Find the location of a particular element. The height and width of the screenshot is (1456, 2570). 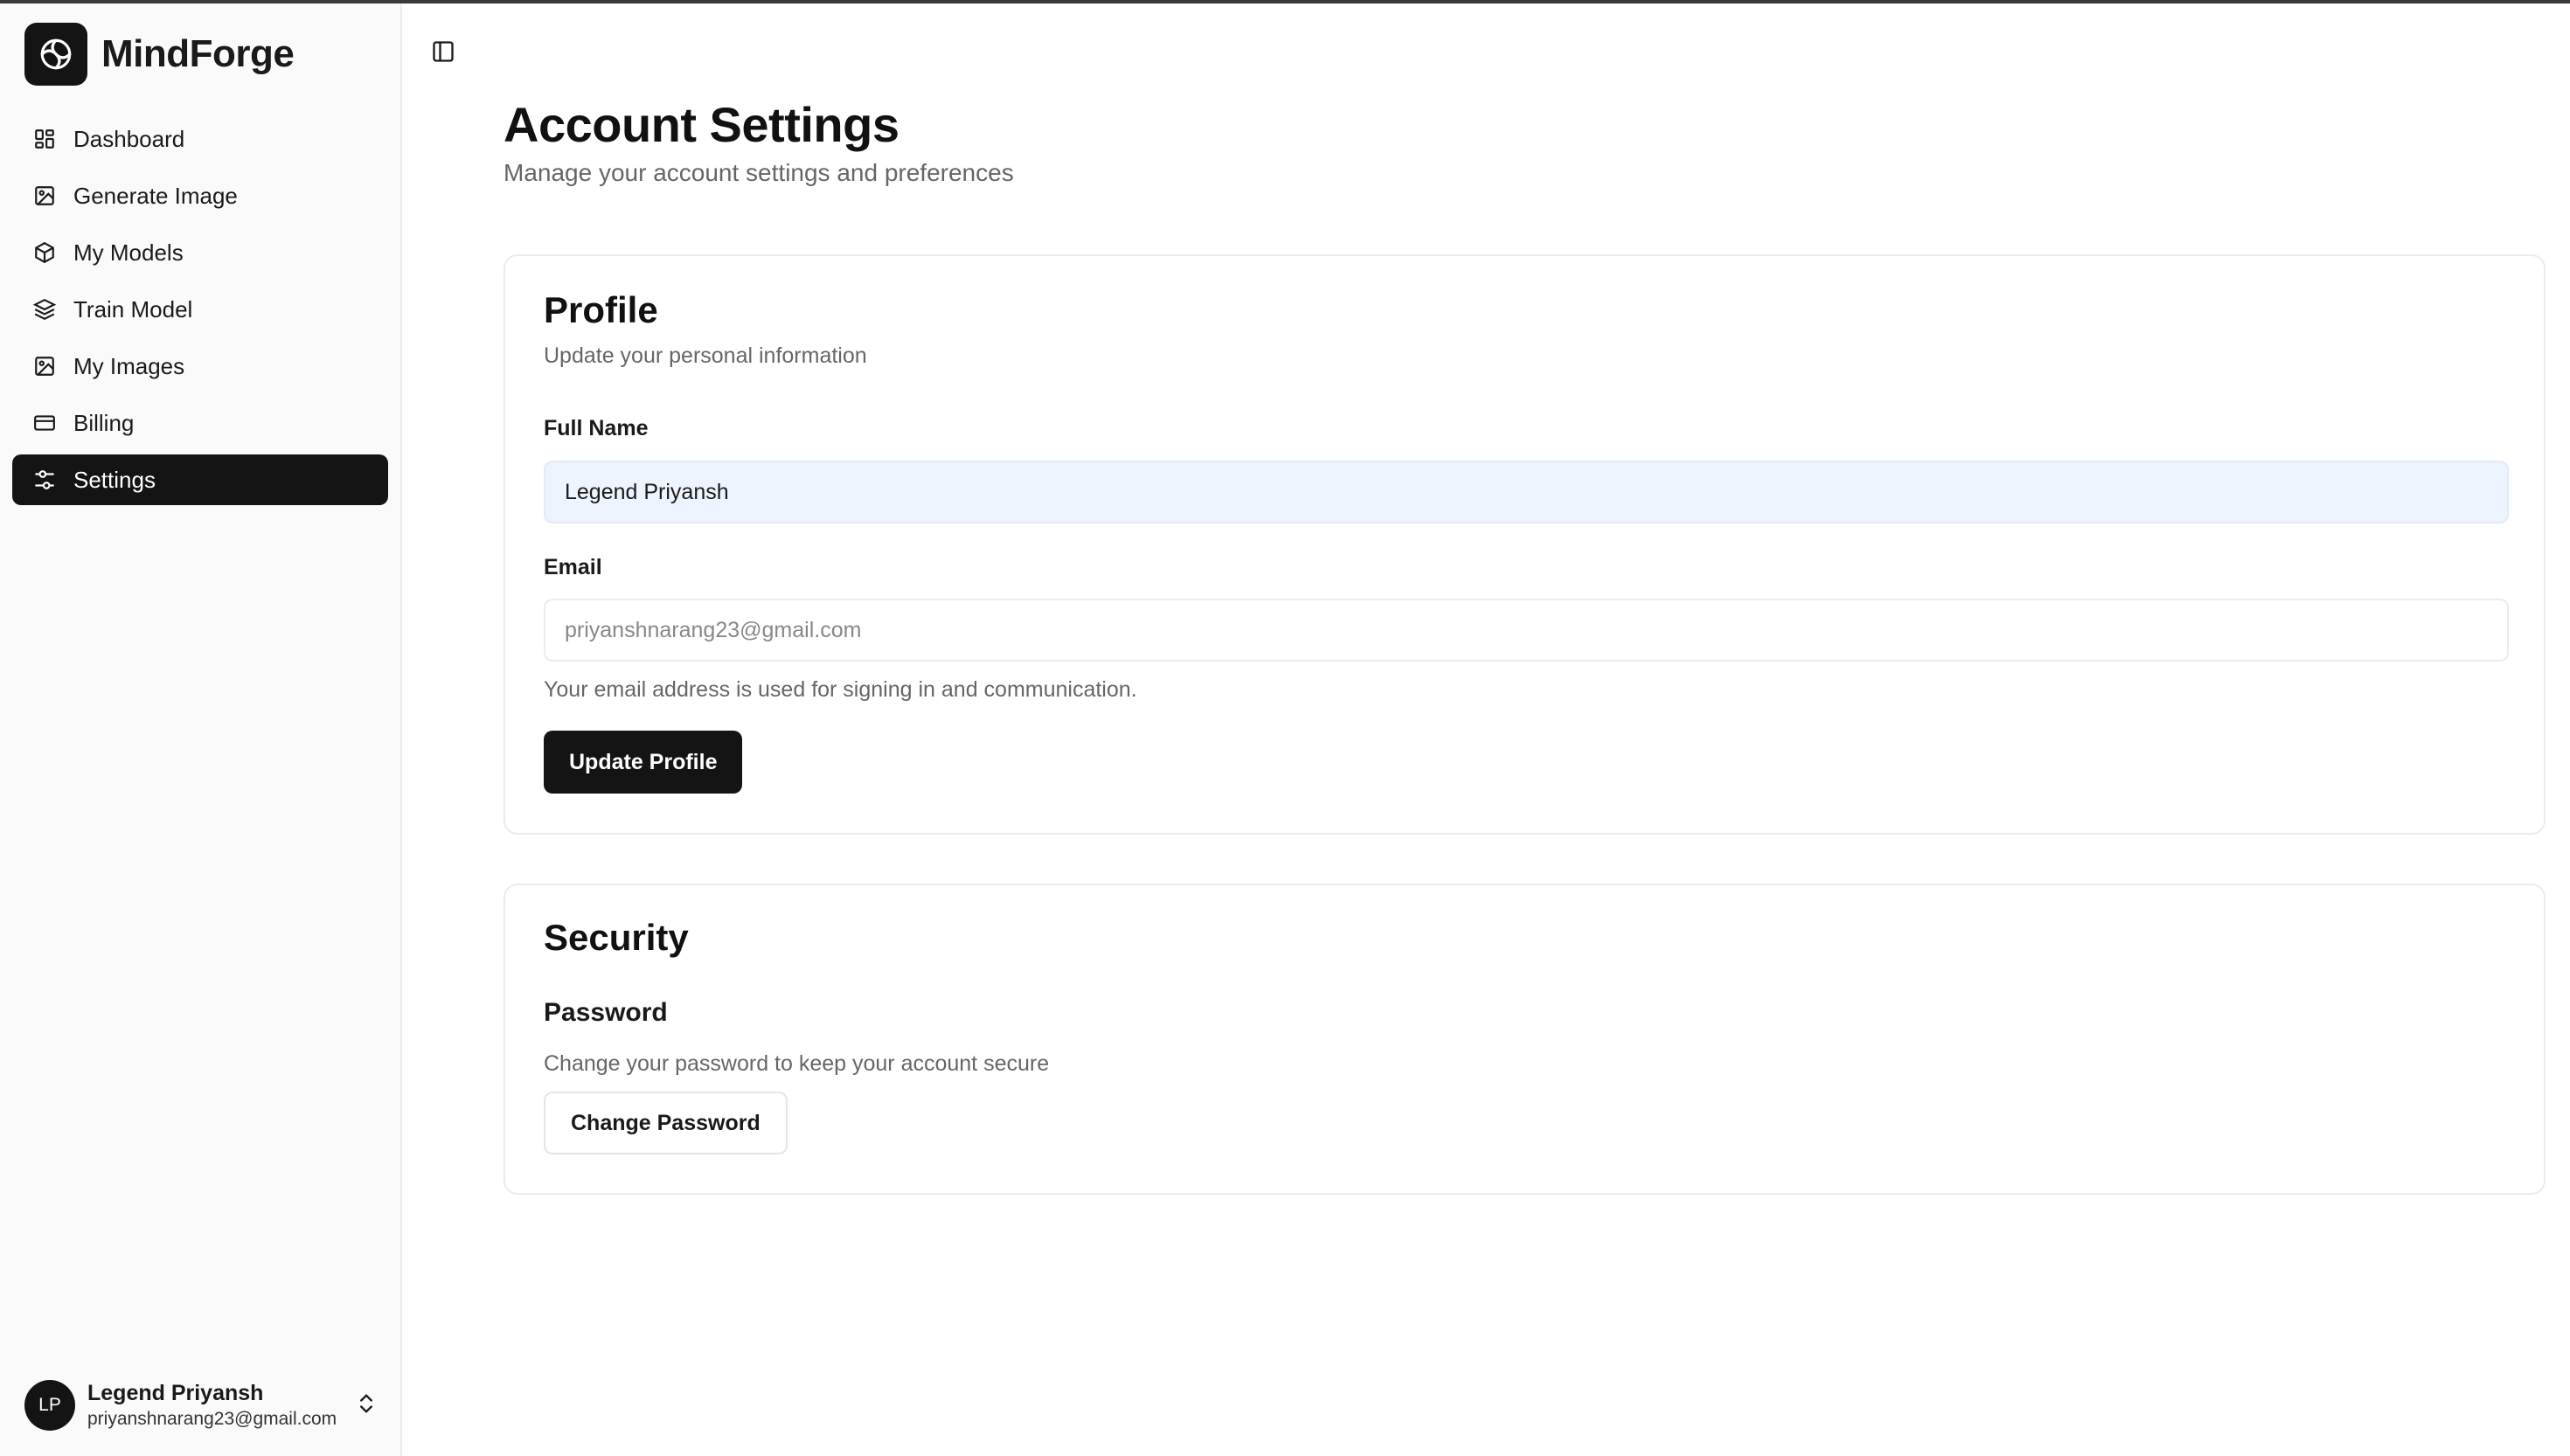

sidebar-item-label: Dashboard is located at coordinates (129, 138).